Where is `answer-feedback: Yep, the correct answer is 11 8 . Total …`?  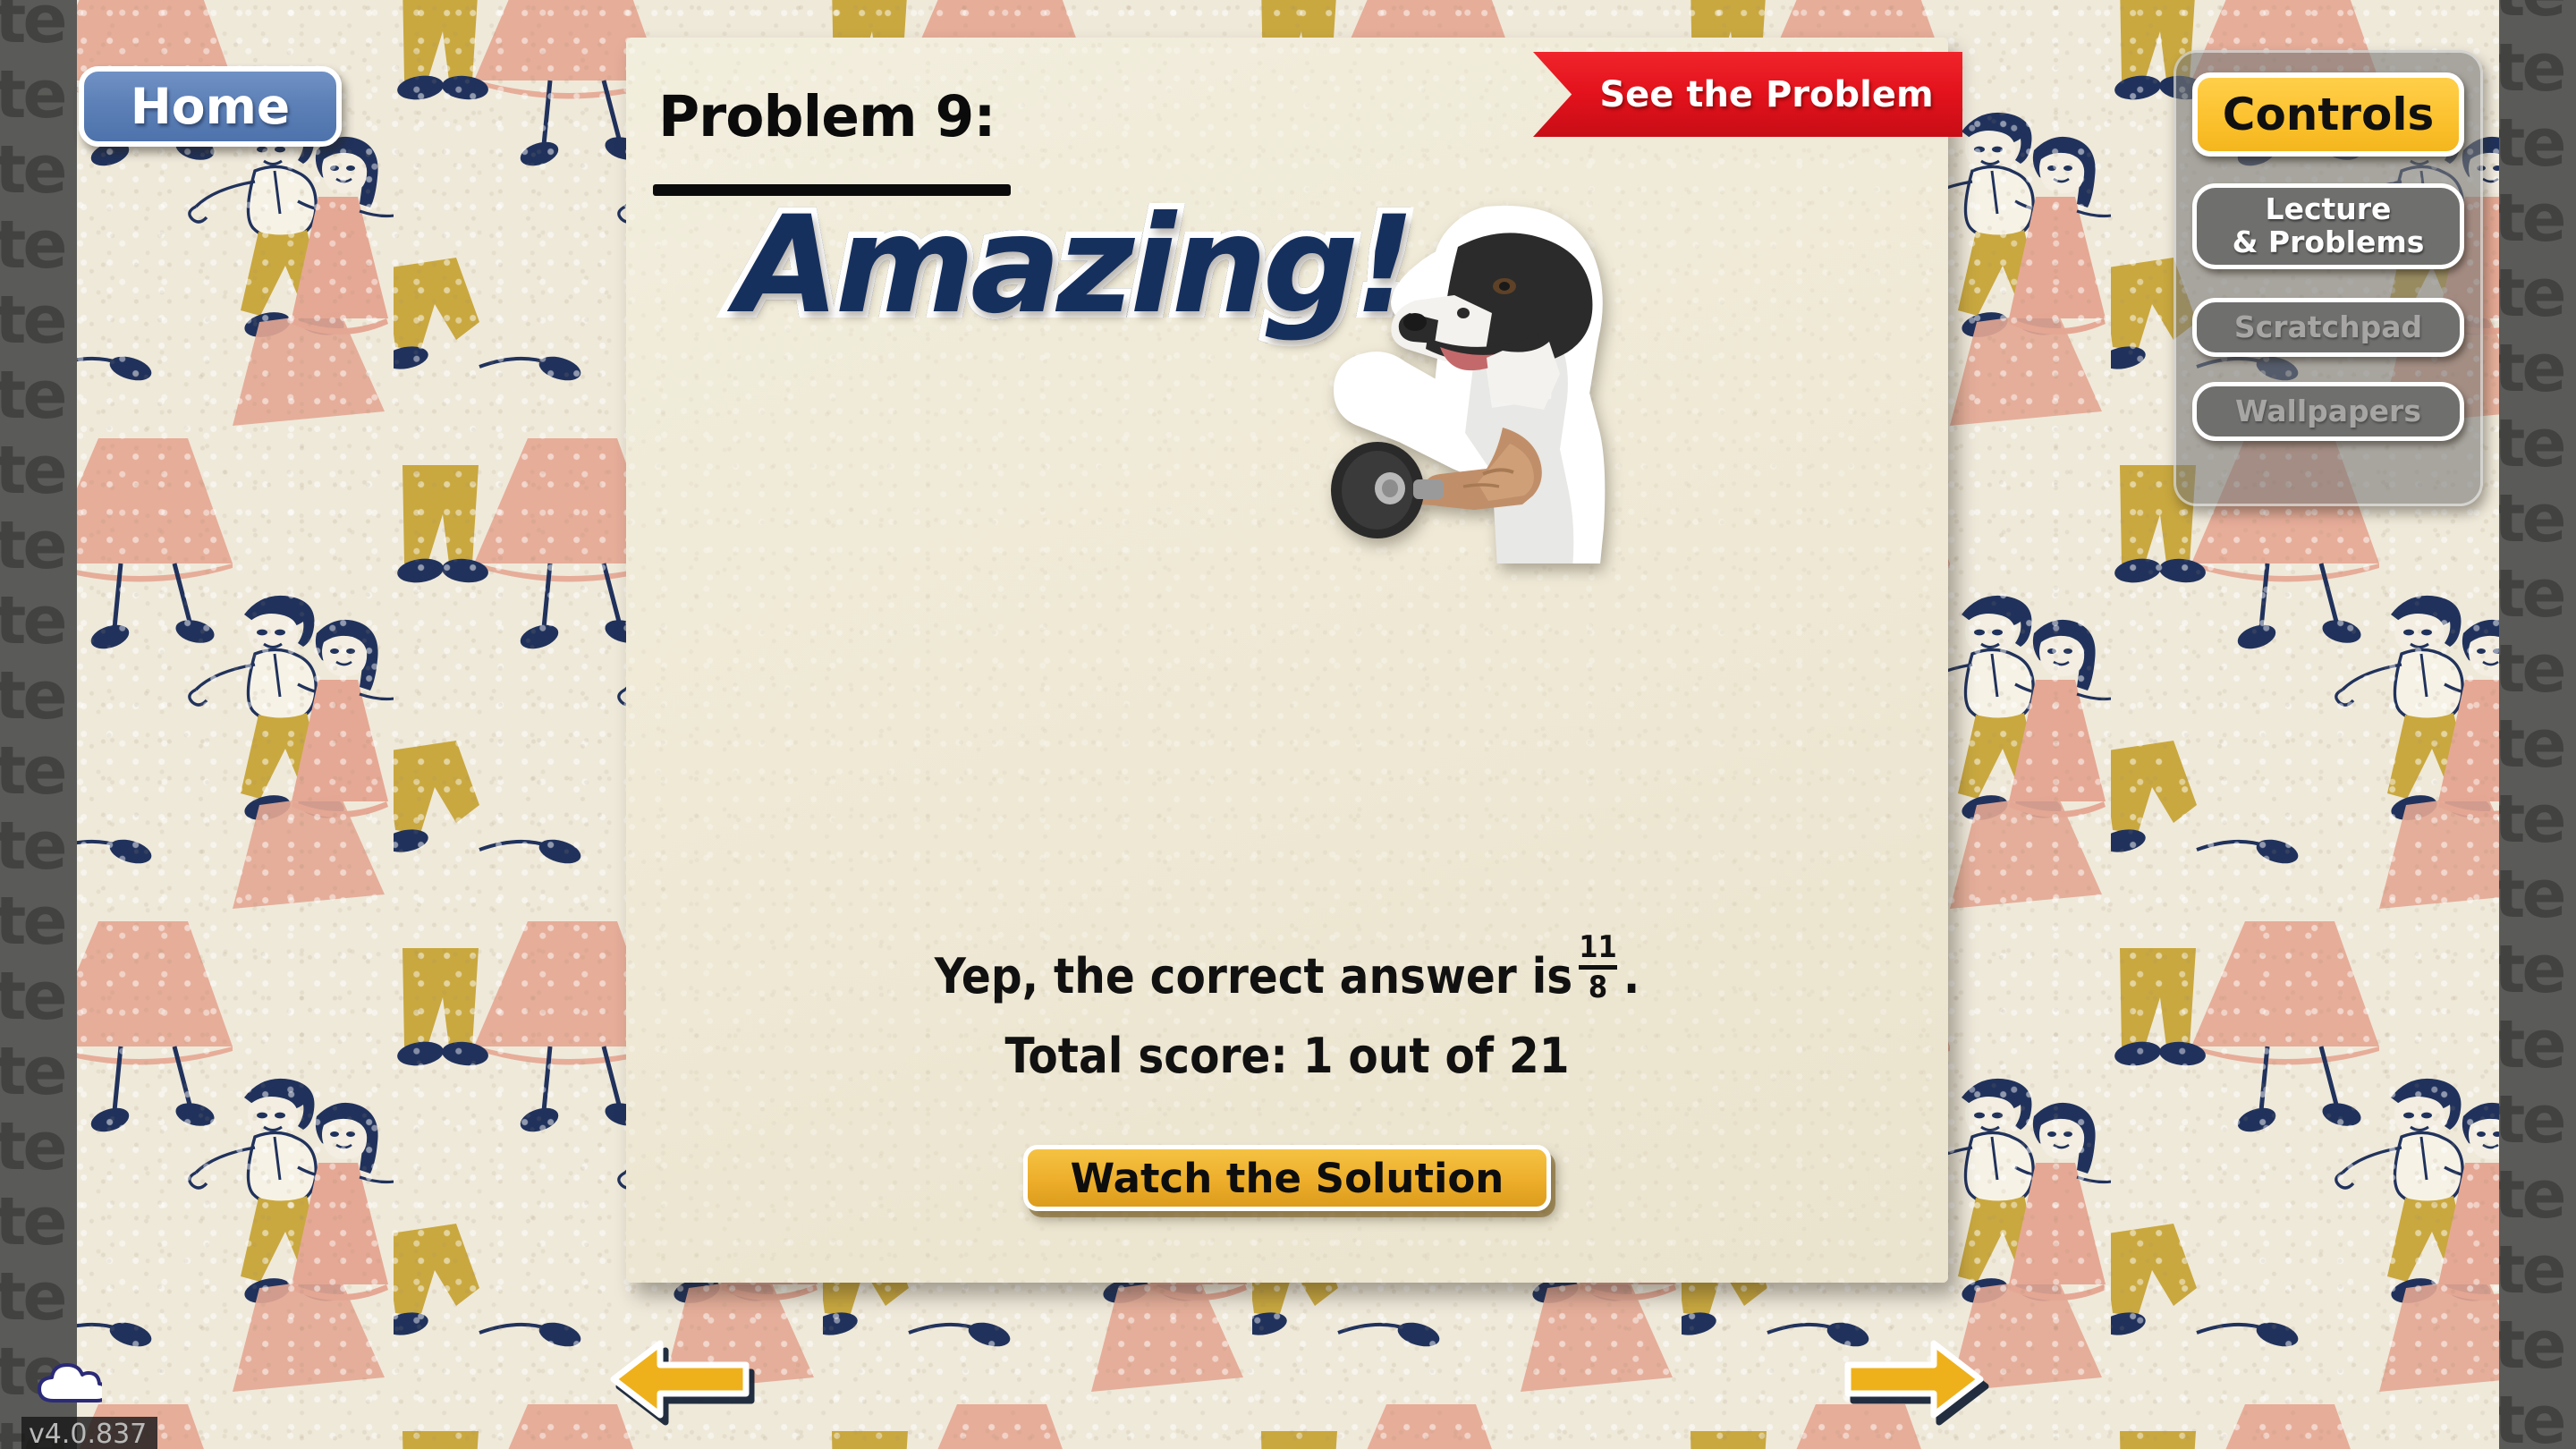
answer-feedback: Yep, the correct answer is 11 8 . Total … is located at coordinates (1287, 1008).